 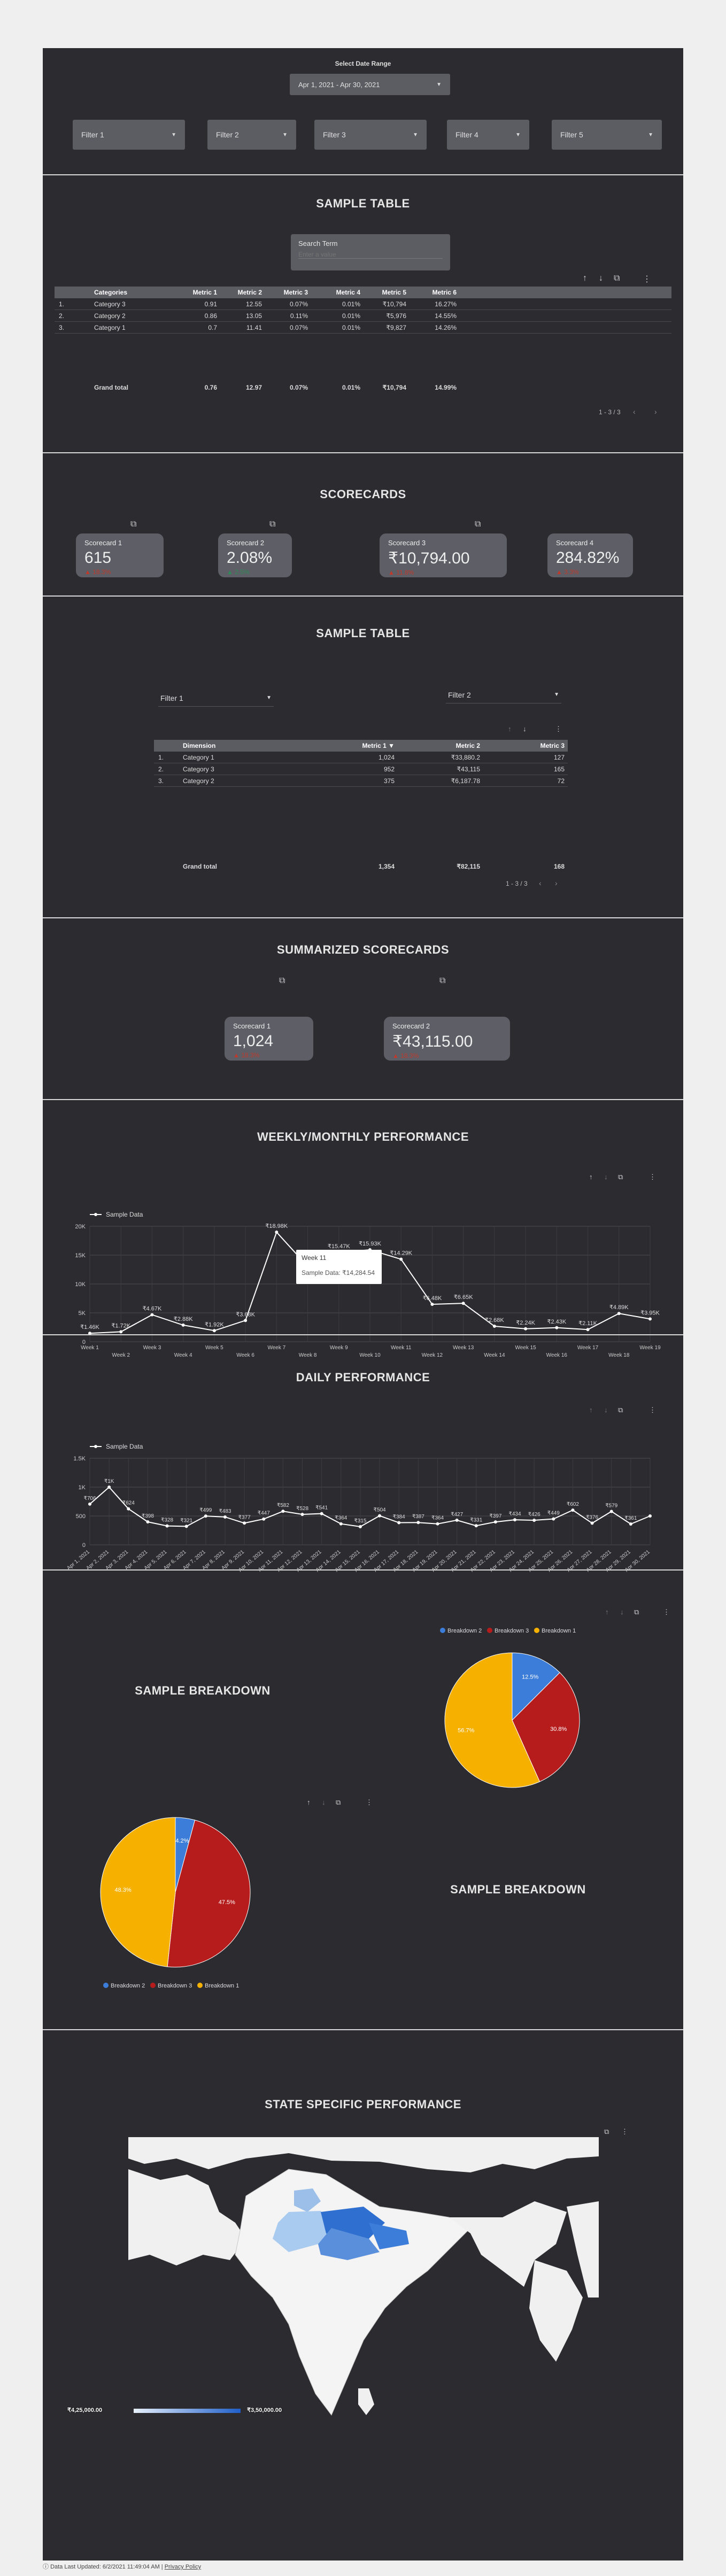 What do you see at coordinates (435, 292) in the screenshot?
I see `column-header: Metric 6` at bounding box center [435, 292].